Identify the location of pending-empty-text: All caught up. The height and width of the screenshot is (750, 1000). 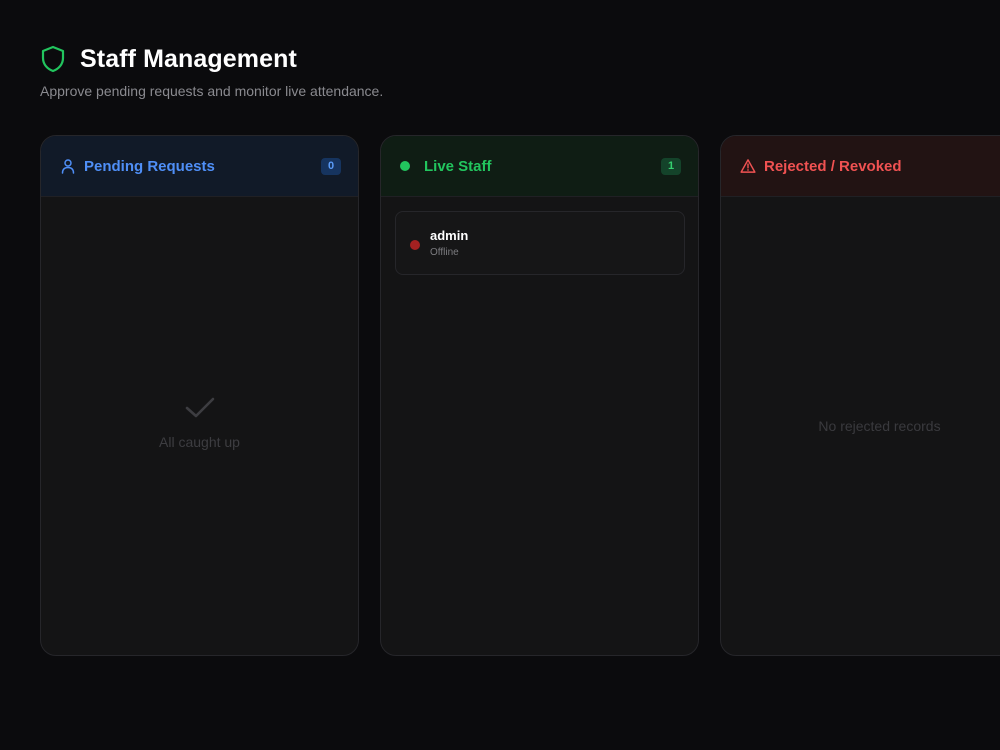
(199, 442).